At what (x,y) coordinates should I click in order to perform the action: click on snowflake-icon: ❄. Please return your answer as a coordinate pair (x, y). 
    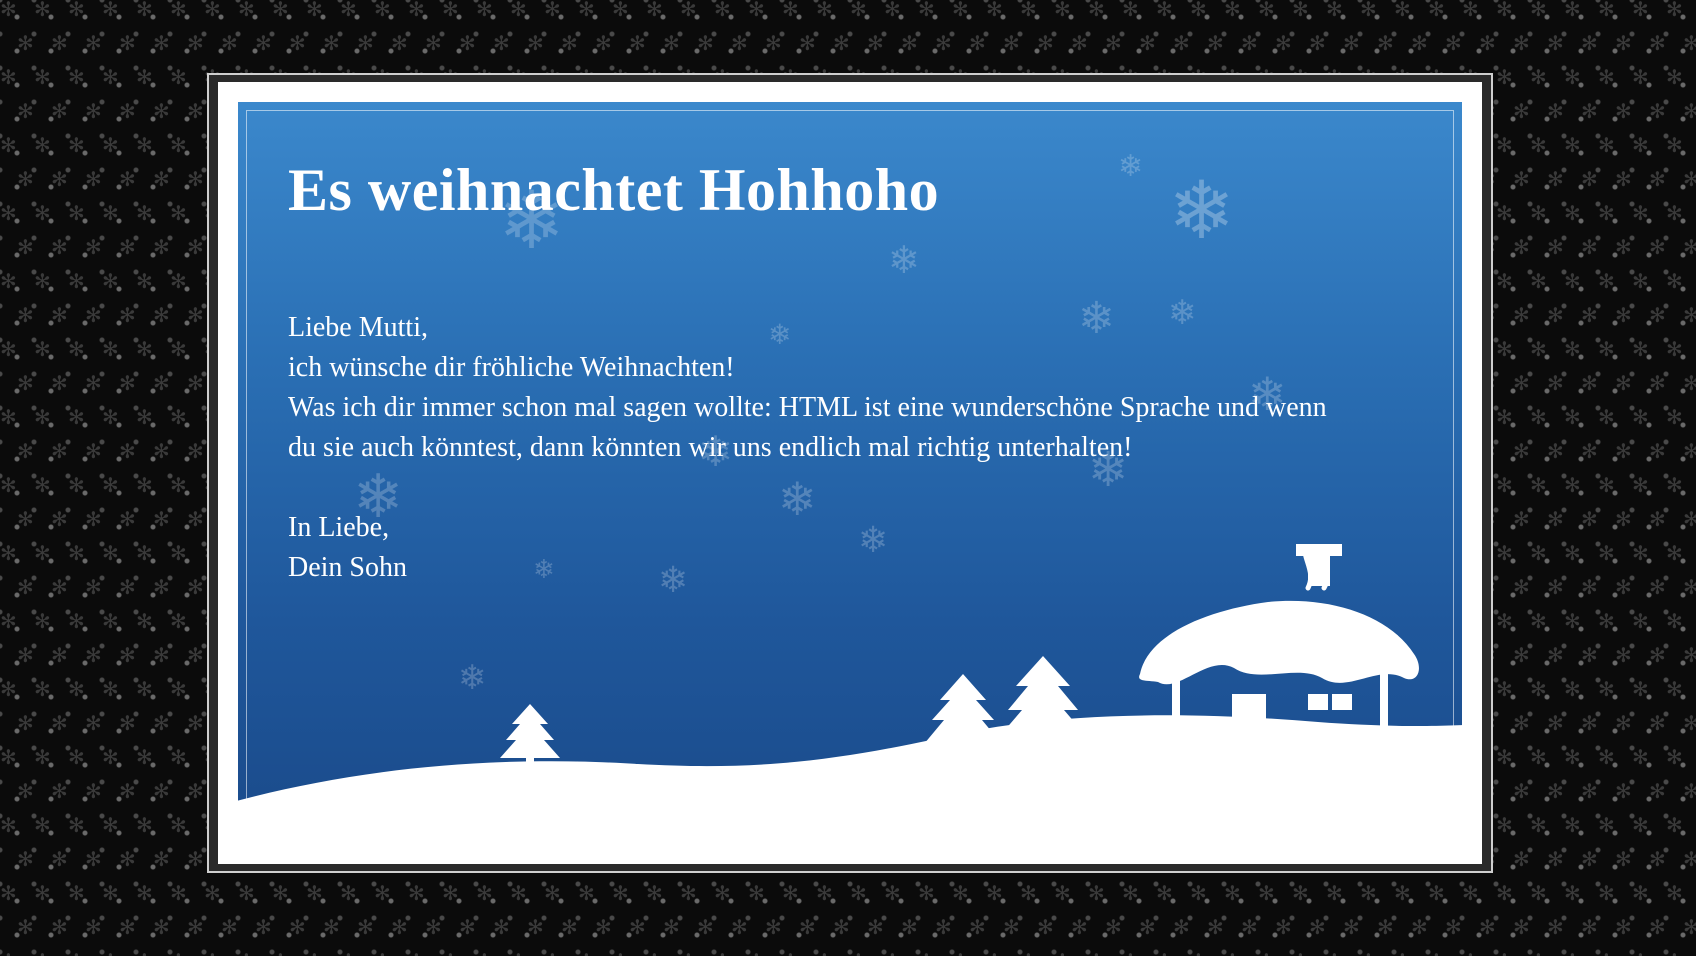
    Looking at the image, I should click on (1202, 212).